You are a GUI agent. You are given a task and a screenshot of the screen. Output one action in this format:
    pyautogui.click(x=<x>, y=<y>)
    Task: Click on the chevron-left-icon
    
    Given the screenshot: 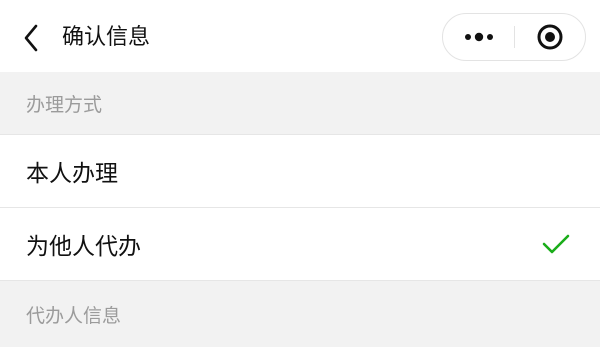 What is the action you would take?
    pyautogui.click(x=31, y=38)
    